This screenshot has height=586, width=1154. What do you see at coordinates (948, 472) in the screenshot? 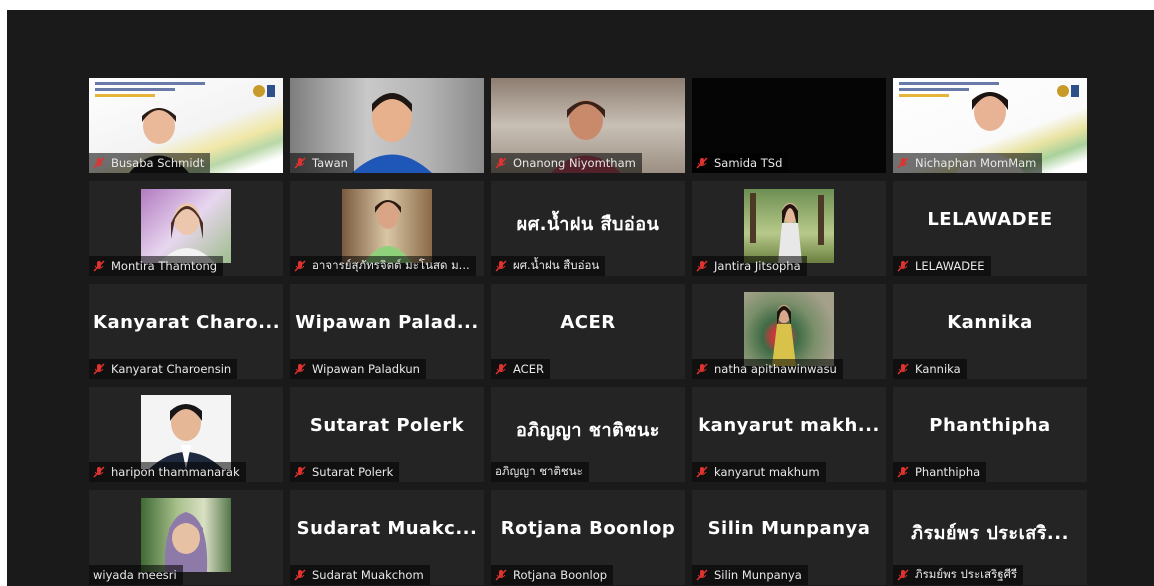
I see `participant-name: Phanthipha` at bounding box center [948, 472].